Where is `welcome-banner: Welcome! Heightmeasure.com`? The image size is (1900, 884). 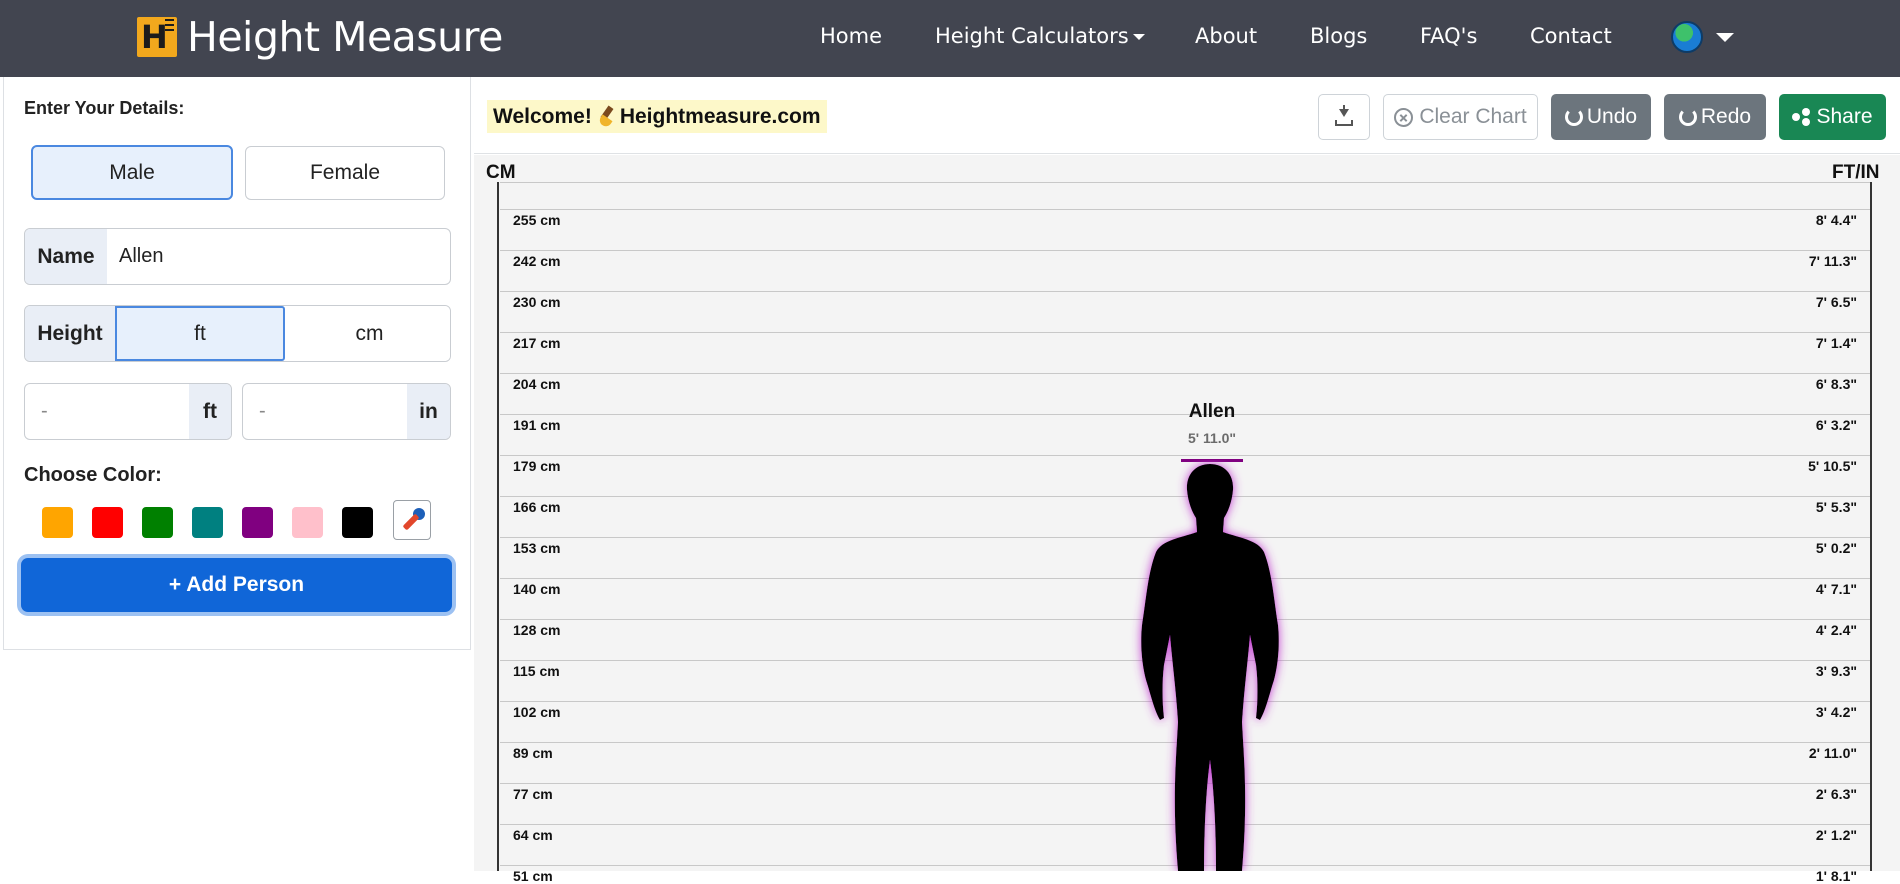 welcome-banner: Welcome! Heightmeasure.com is located at coordinates (657, 116).